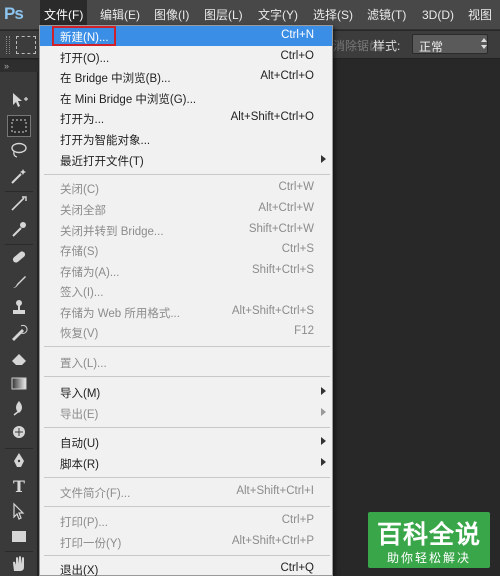 This screenshot has height=576, width=500. Describe the element at coordinates (19, 334) in the screenshot. I see `history-brush-tool-icon` at that location.